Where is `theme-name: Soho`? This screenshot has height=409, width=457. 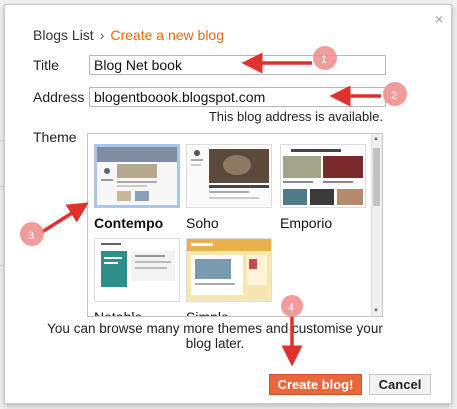
theme-name: Soho is located at coordinates (202, 223).